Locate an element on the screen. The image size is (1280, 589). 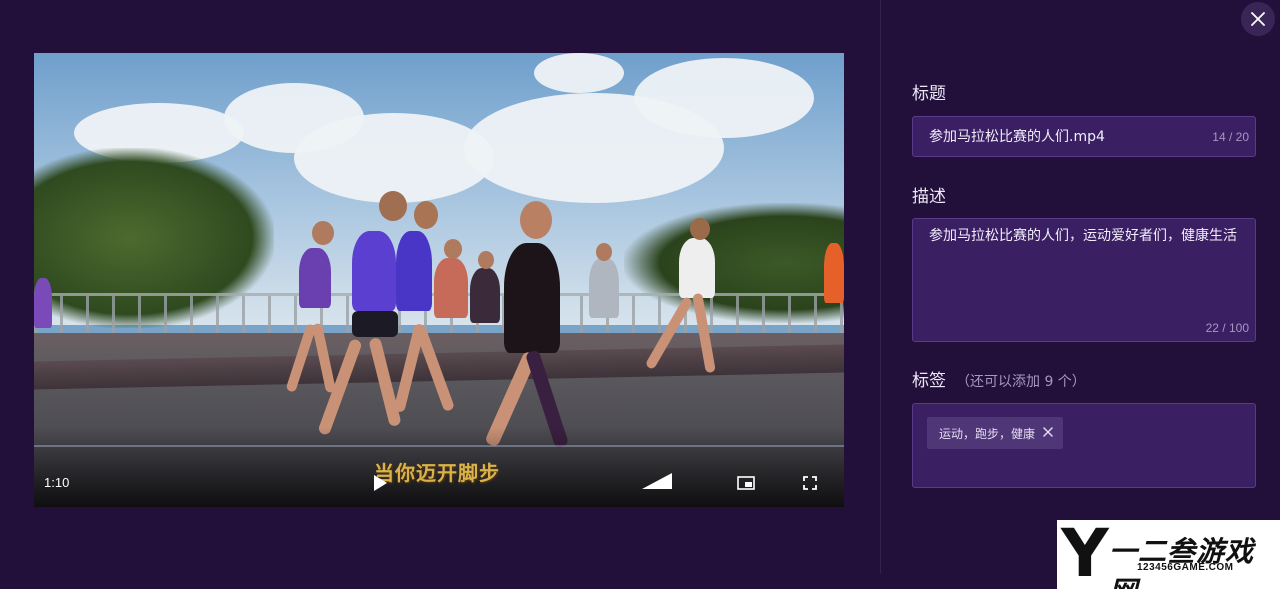
play-icon is located at coordinates (380, 483).